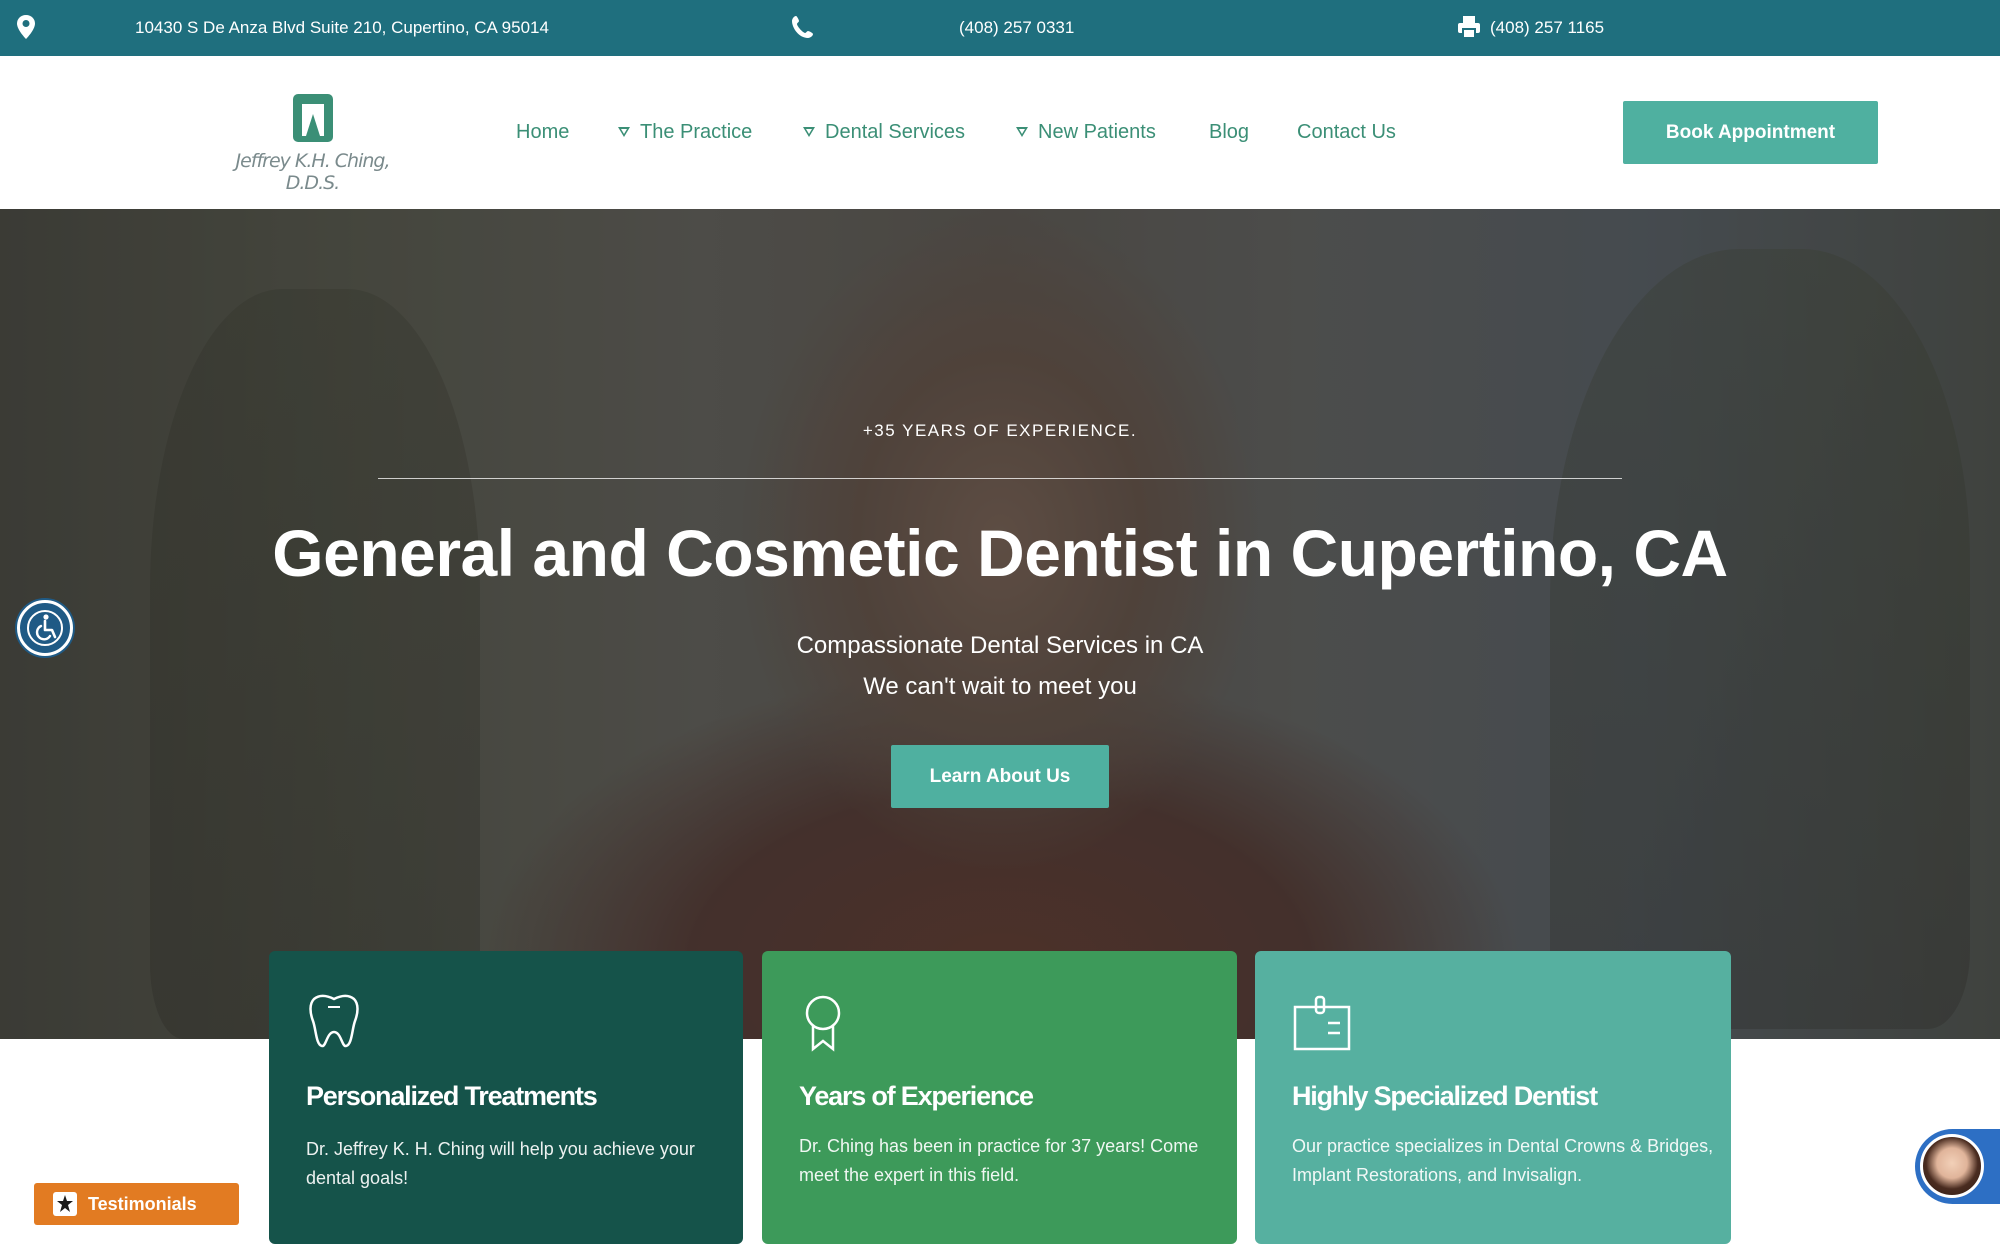  I want to click on phone-link: (408) 257 0331, so click(1016, 28).